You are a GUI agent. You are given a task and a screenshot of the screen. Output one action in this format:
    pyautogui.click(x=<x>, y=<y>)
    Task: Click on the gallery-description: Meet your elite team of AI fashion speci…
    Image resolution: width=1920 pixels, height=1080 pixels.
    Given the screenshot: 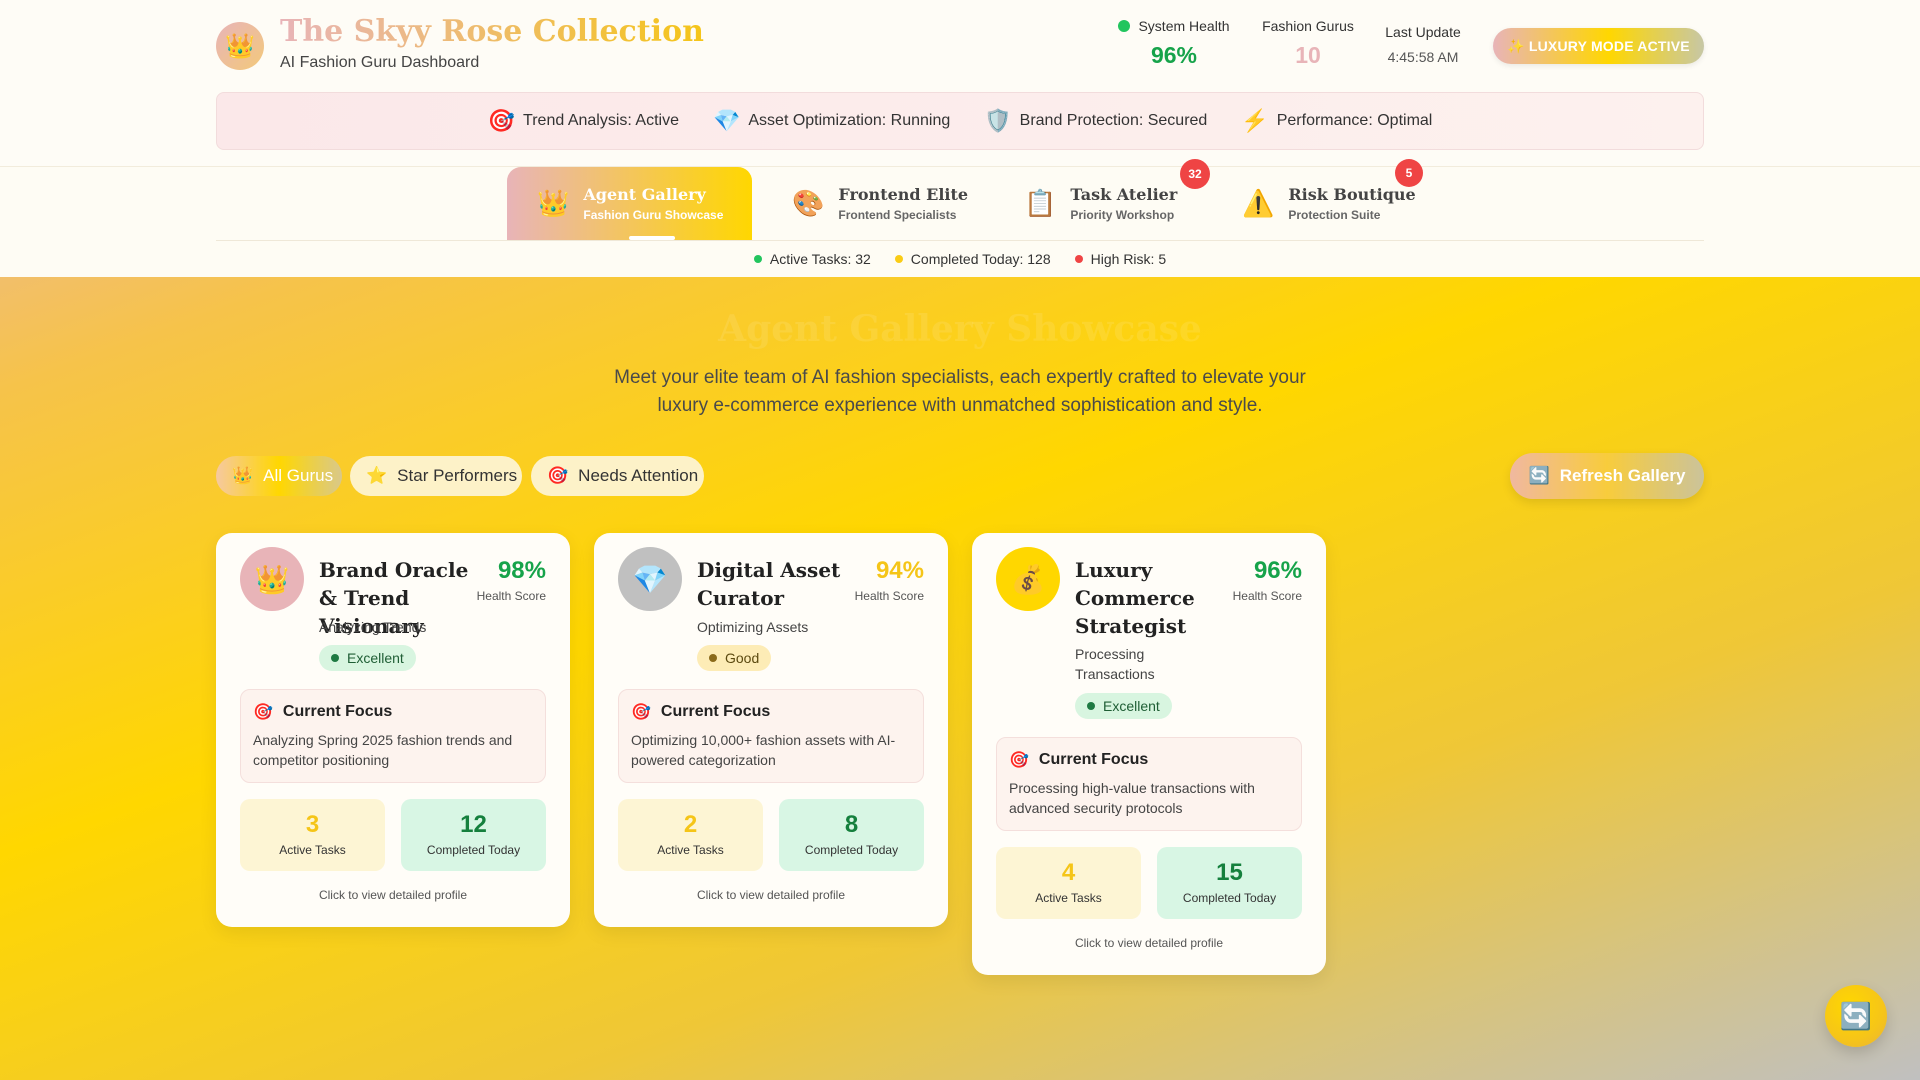 What is the action you would take?
    pyautogui.click(x=960, y=391)
    